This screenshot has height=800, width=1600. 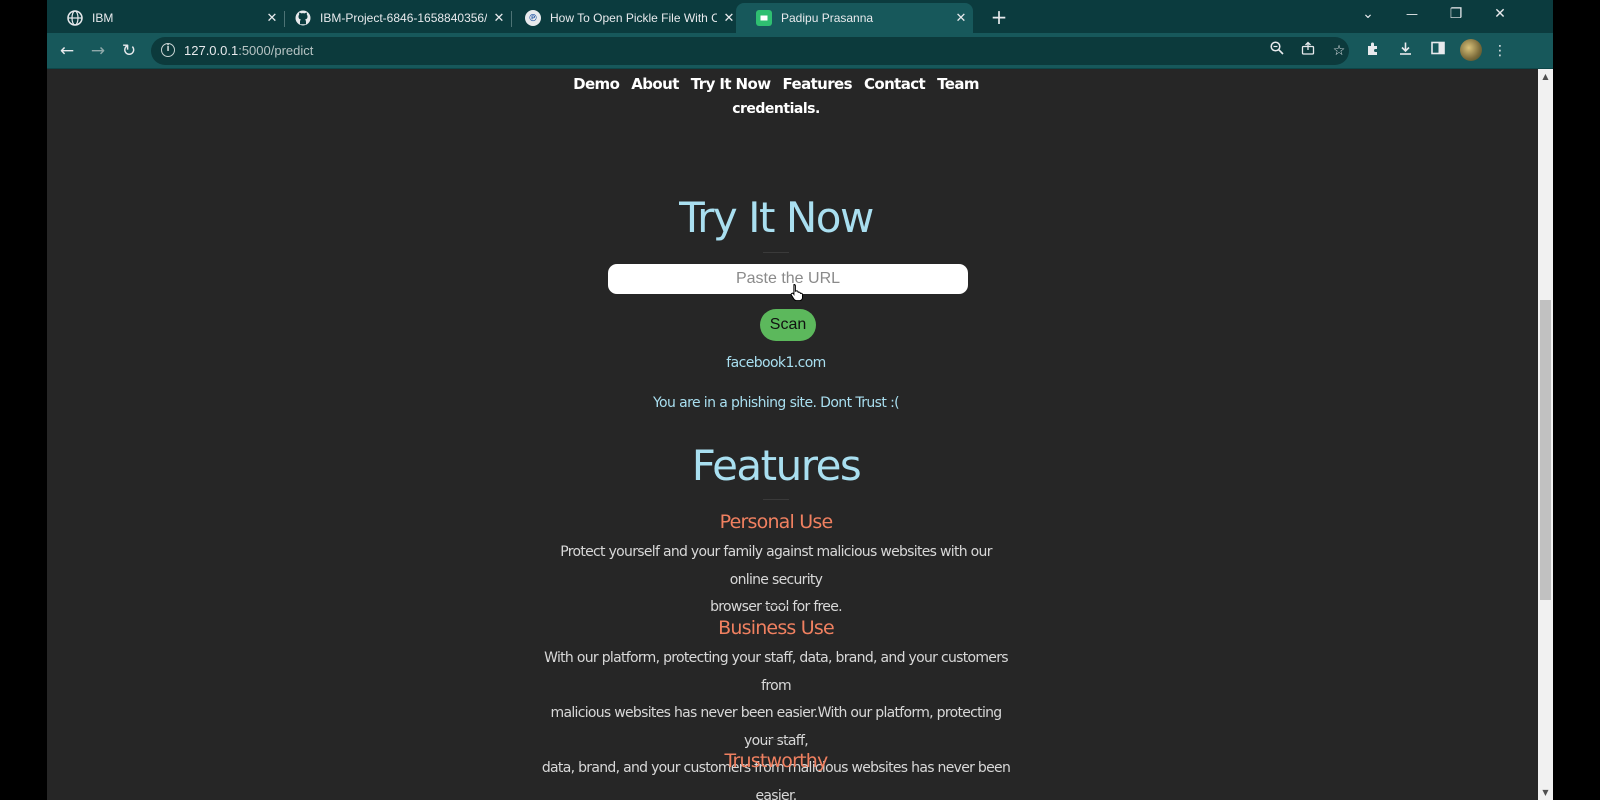 What do you see at coordinates (776, 628) in the screenshot?
I see `feature-title-business-use: Business Use` at bounding box center [776, 628].